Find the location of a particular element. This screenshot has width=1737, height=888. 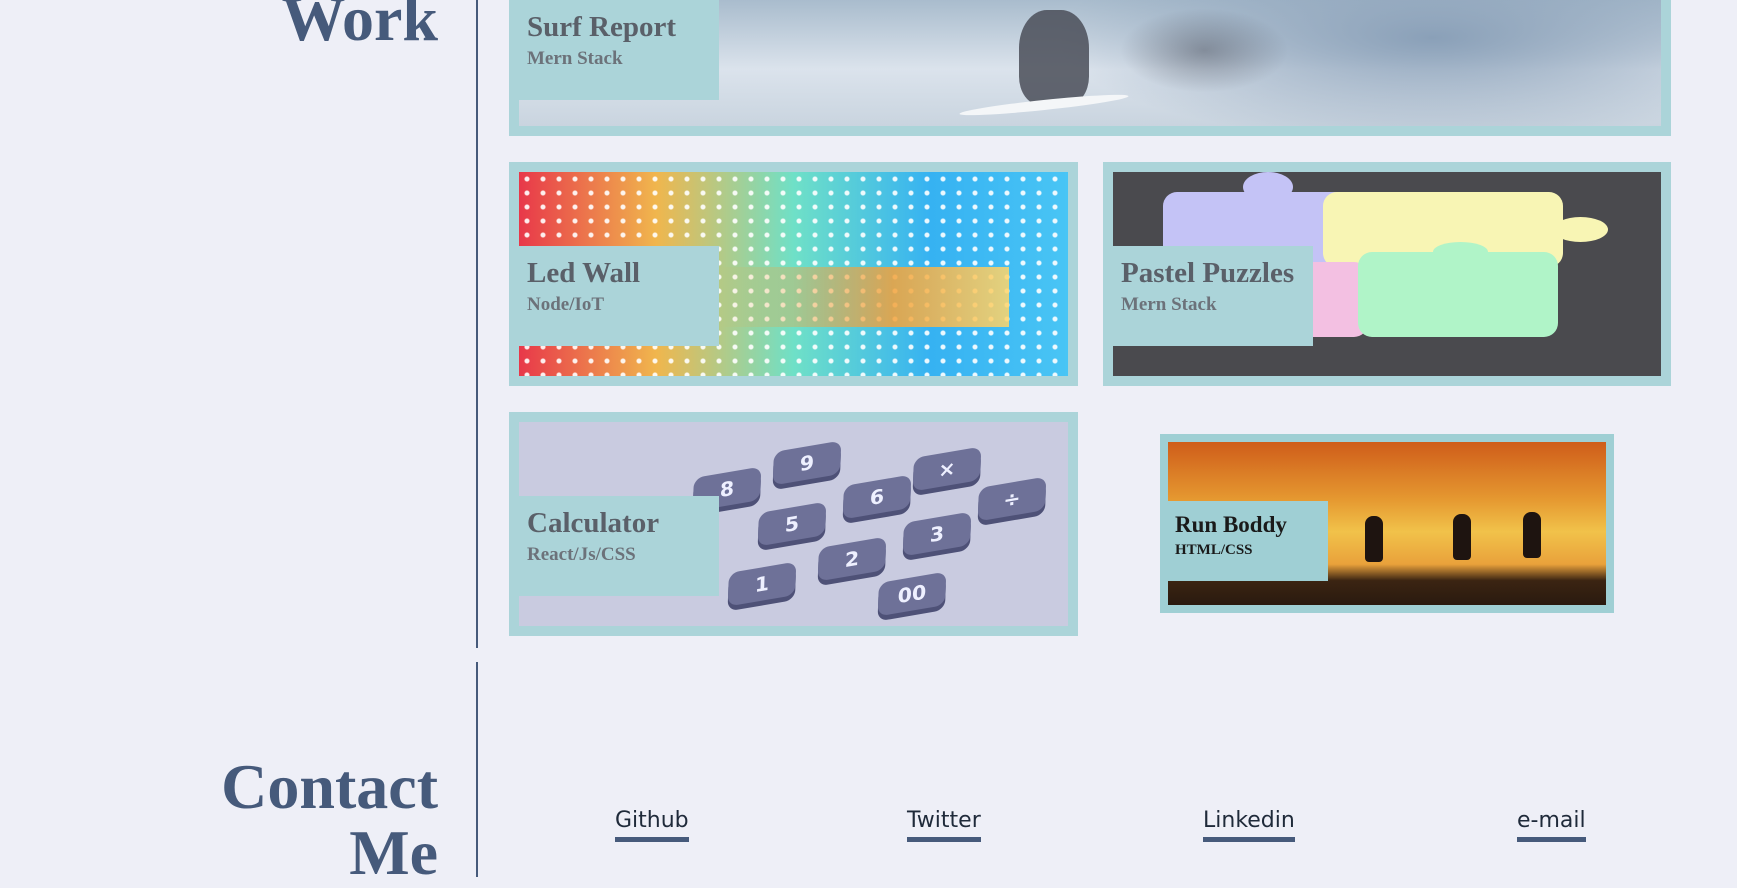

project-name: Led Wall is located at coordinates (584, 273).